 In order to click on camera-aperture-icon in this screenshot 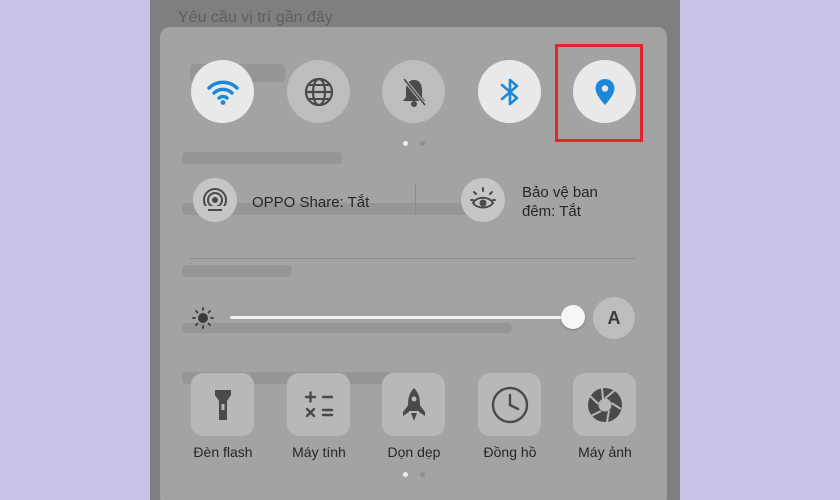, I will do `click(604, 404)`.